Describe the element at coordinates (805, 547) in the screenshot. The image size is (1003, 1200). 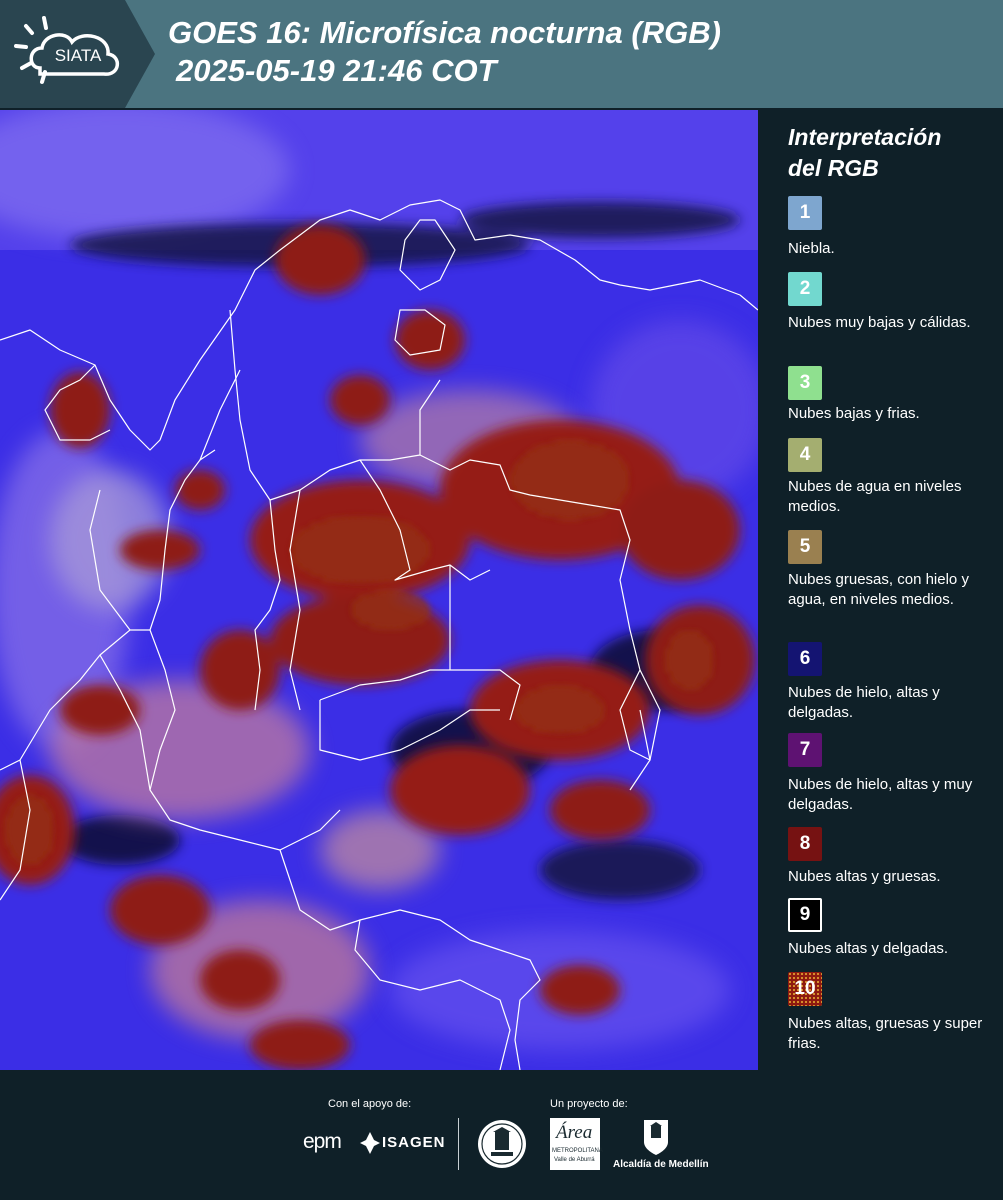
I see `legend-swatch-5: 5` at that location.